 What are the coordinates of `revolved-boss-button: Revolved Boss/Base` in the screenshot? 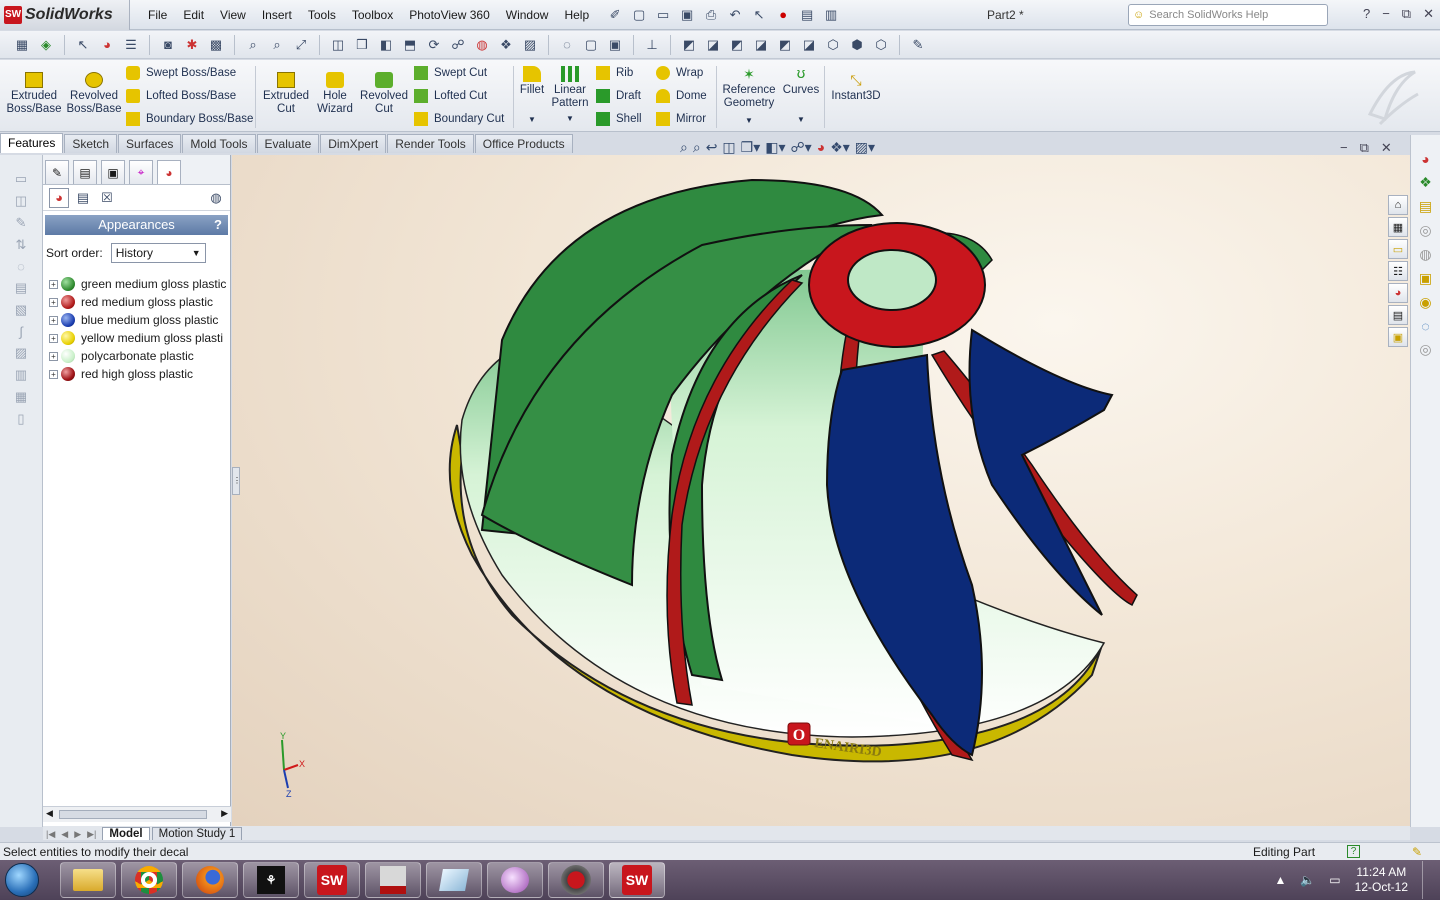 It's located at (94, 94).